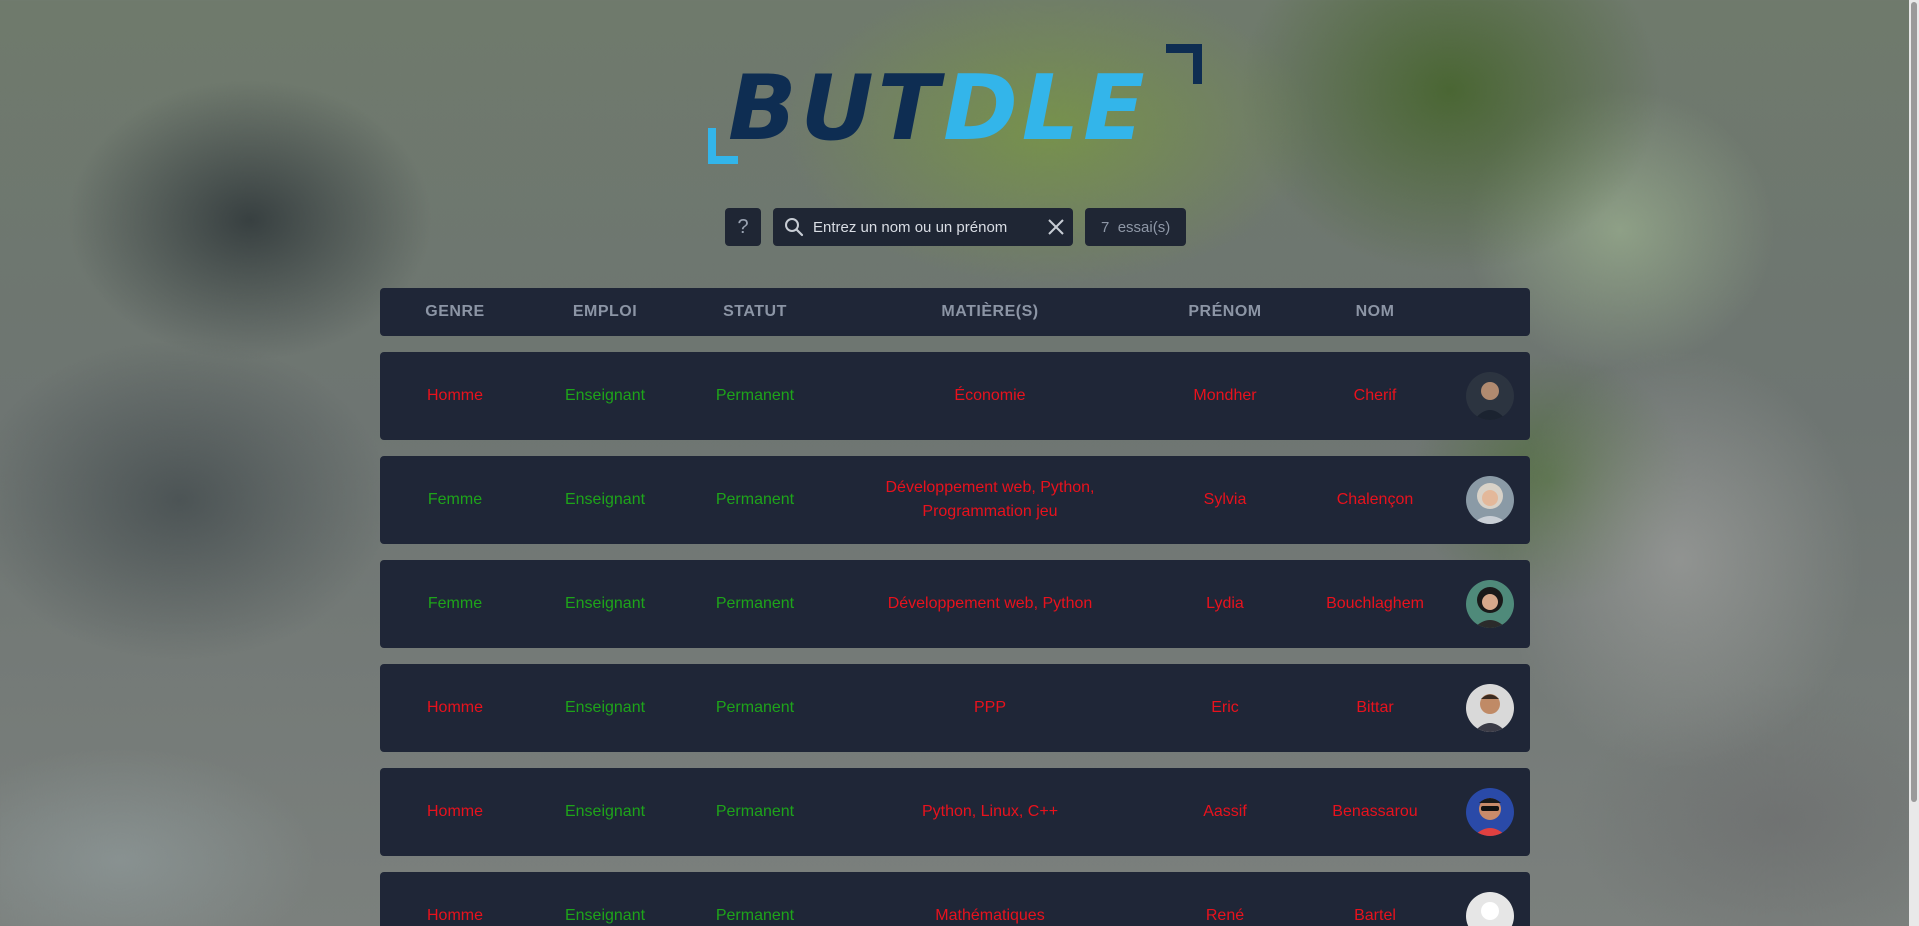  I want to click on search-icon, so click(794, 227).